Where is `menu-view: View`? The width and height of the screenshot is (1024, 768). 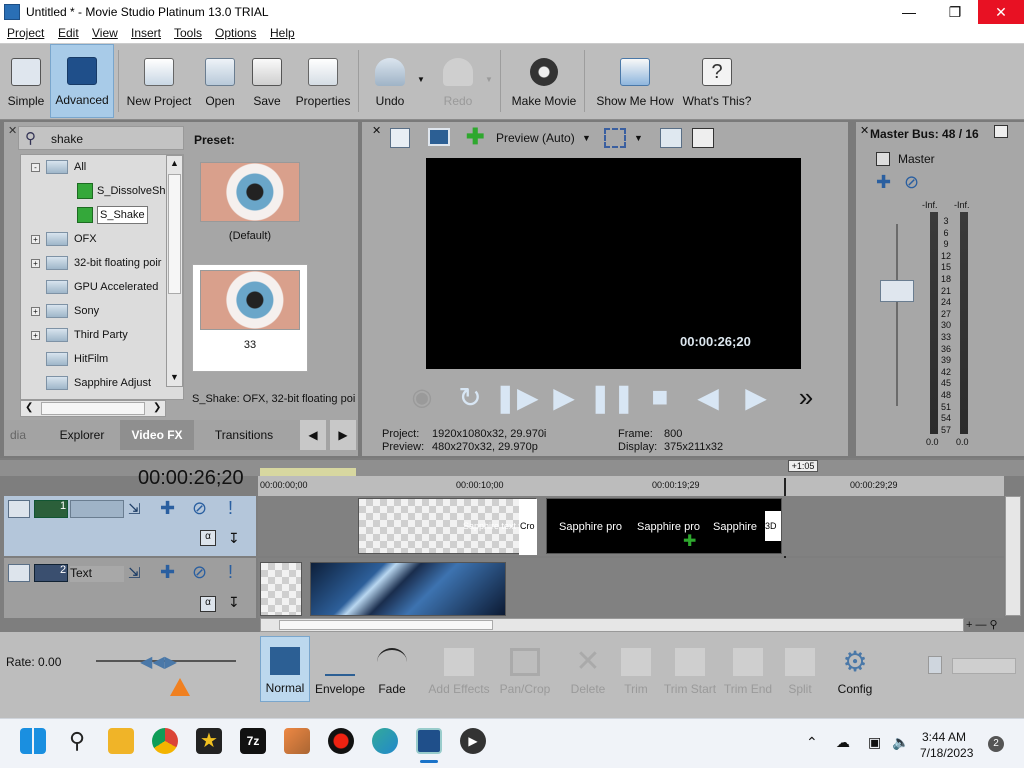 menu-view: View is located at coordinates (105, 33).